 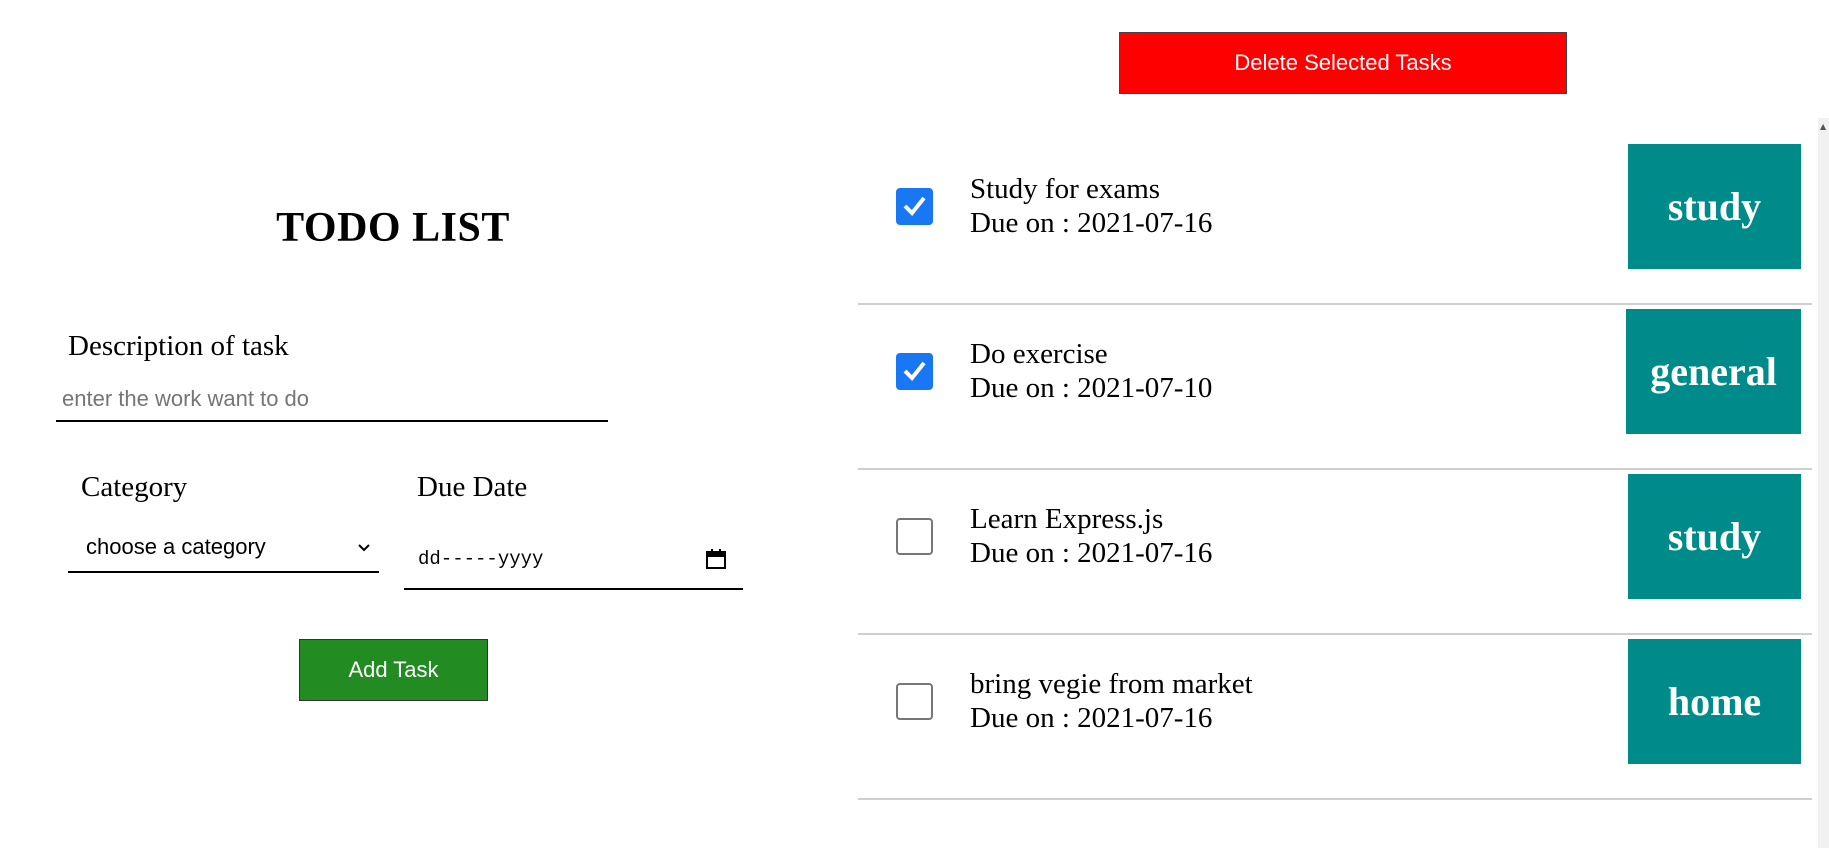 I want to click on scroll-up-arrow-icon: ▲, so click(x=1823, y=126).